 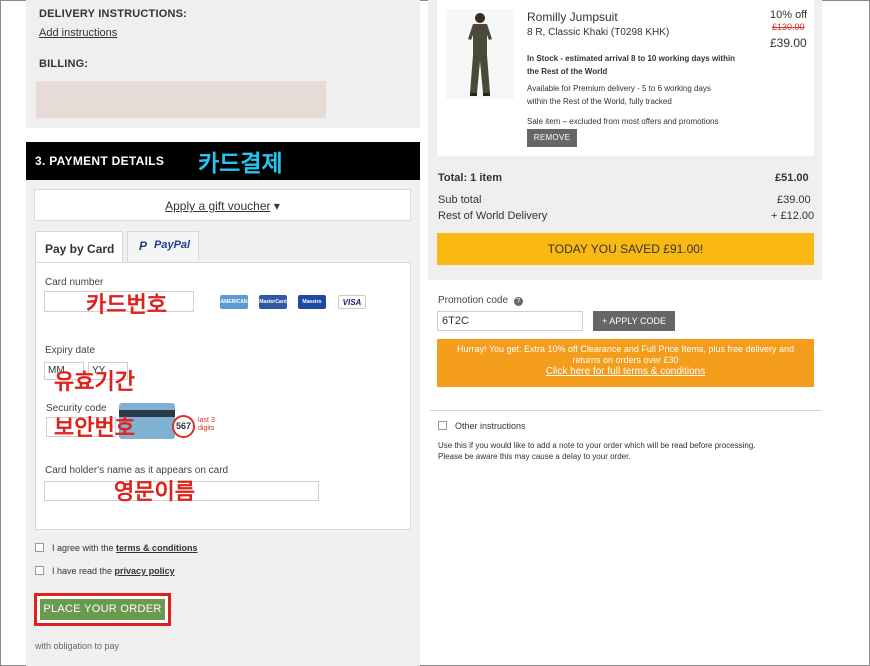 What do you see at coordinates (217, 206) in the screenshot?
I see `gift-voucher-link: Apply a gift voucher` at bounding box center [217, 206].